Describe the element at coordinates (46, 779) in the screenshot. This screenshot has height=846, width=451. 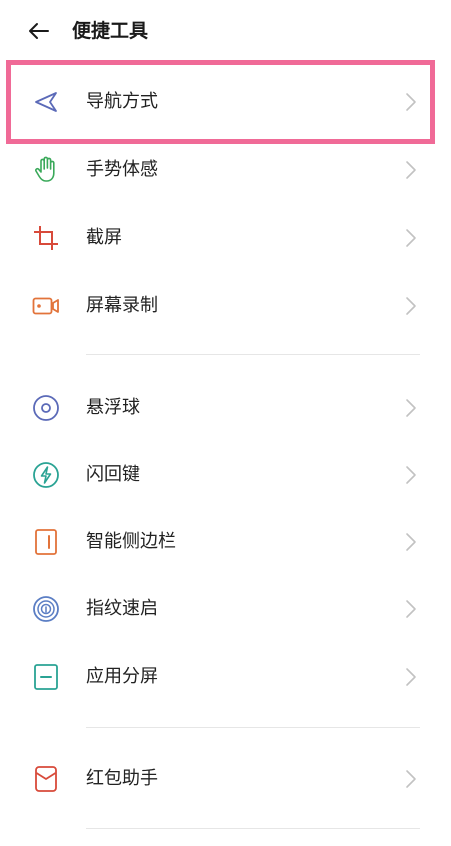
I see `red-envelope-icon` at that location.